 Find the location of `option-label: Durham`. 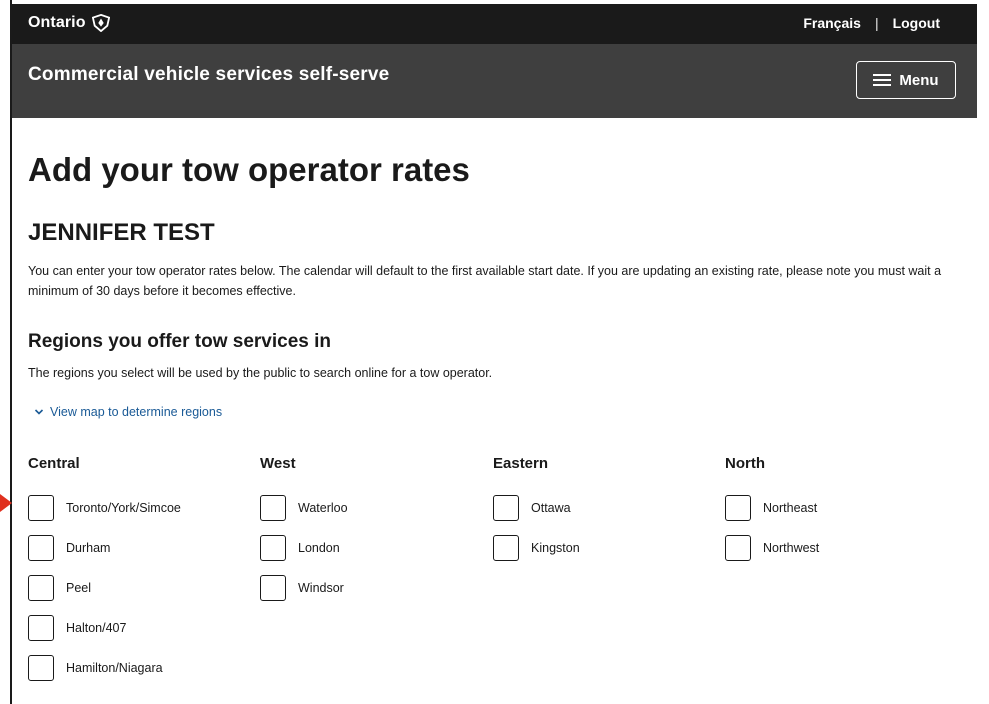

option-label: Durham is located at coordinates (88, 548).